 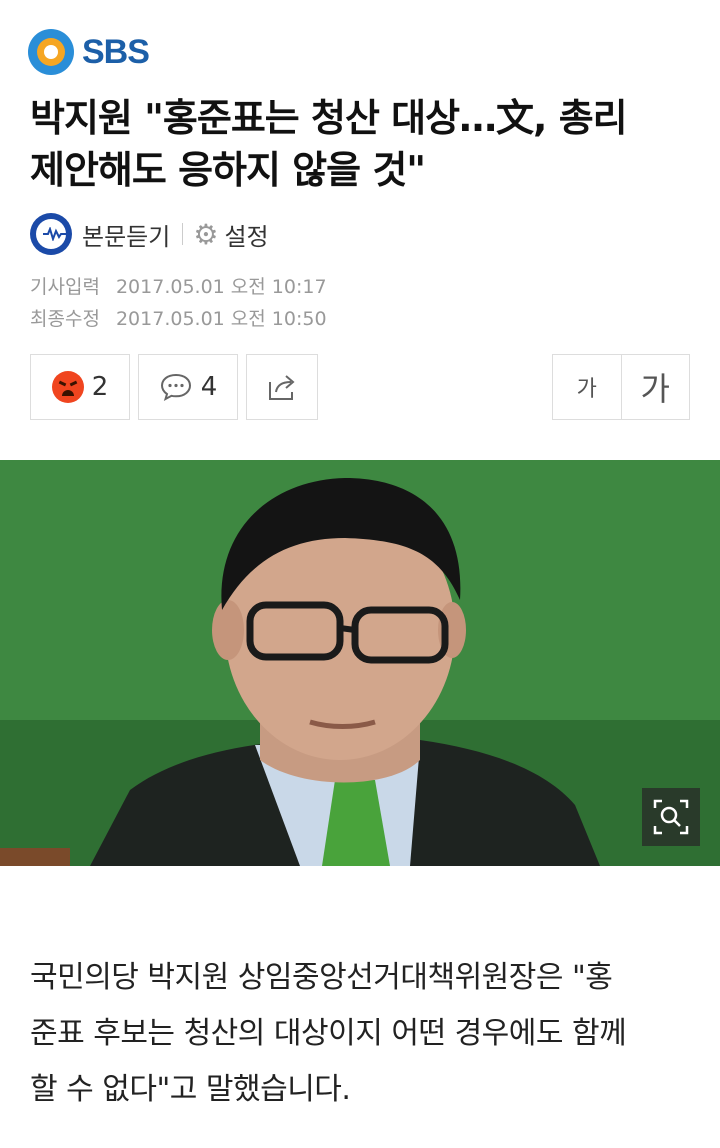 What do you see at coordinates (67, 387) in the screenshot?
I see `angry-face-icon` at bounding box center [67, 387].